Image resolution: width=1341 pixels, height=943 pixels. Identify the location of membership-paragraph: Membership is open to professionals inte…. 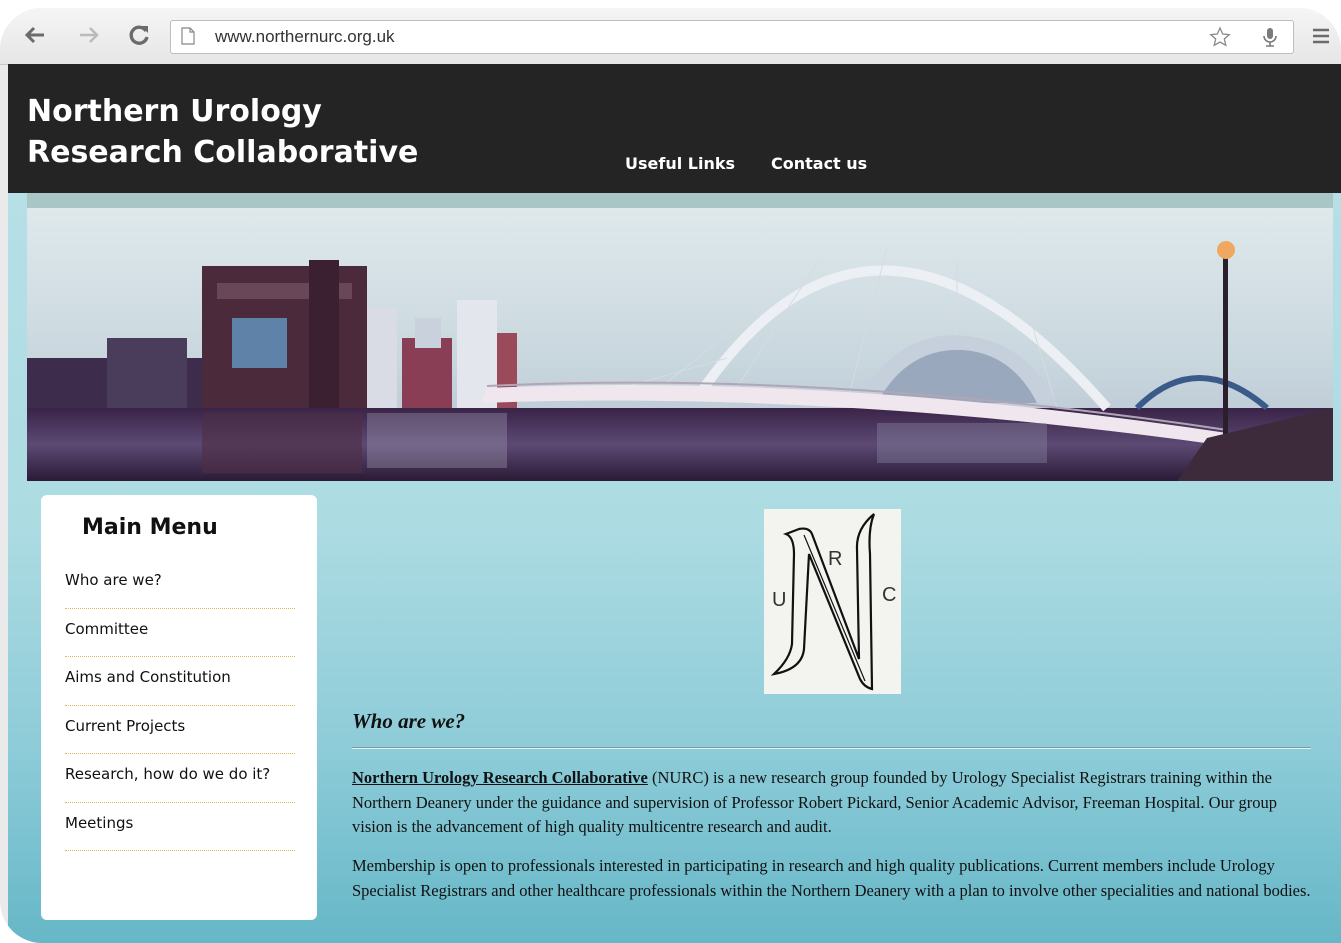
(831, 878).